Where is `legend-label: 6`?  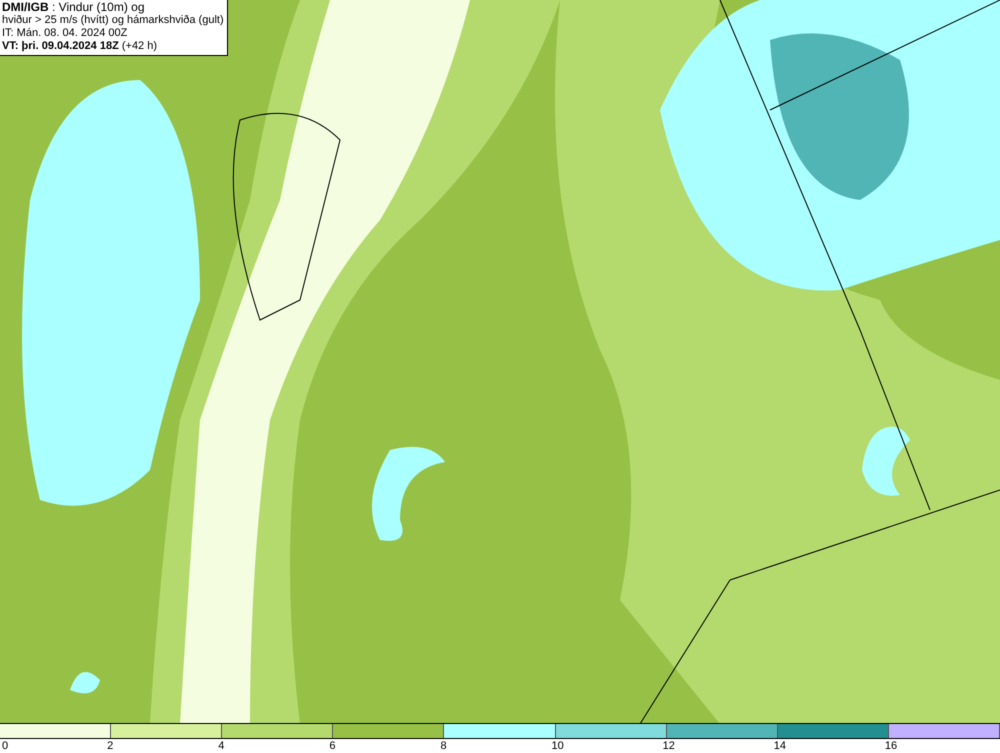
legend-label: 6 is located at coordinates (332, 746).